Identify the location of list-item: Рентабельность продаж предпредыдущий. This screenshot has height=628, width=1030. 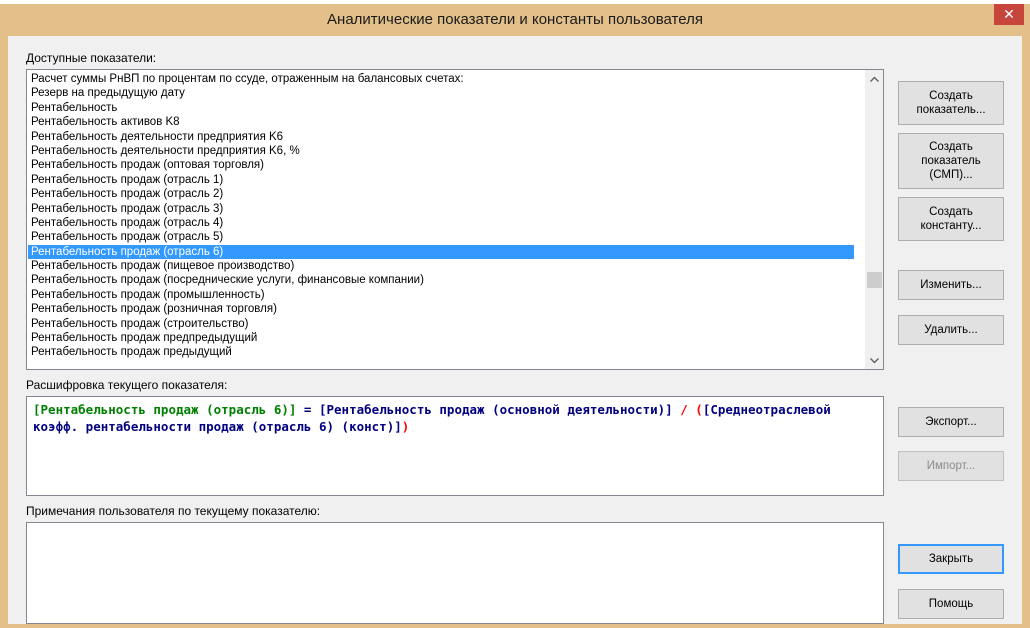
(441, 338).